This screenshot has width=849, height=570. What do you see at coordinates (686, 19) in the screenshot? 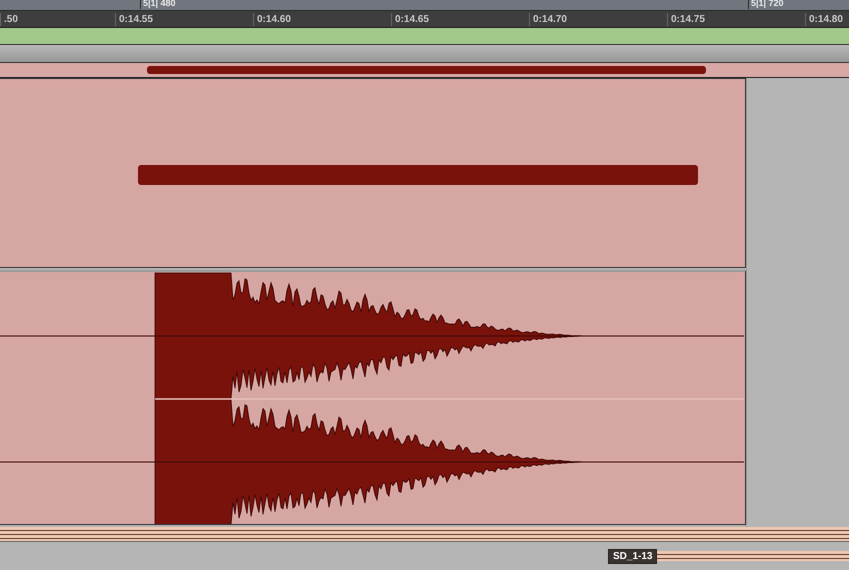
I see `timecode-label: 0:14.75` at bounding box center [686, 19].